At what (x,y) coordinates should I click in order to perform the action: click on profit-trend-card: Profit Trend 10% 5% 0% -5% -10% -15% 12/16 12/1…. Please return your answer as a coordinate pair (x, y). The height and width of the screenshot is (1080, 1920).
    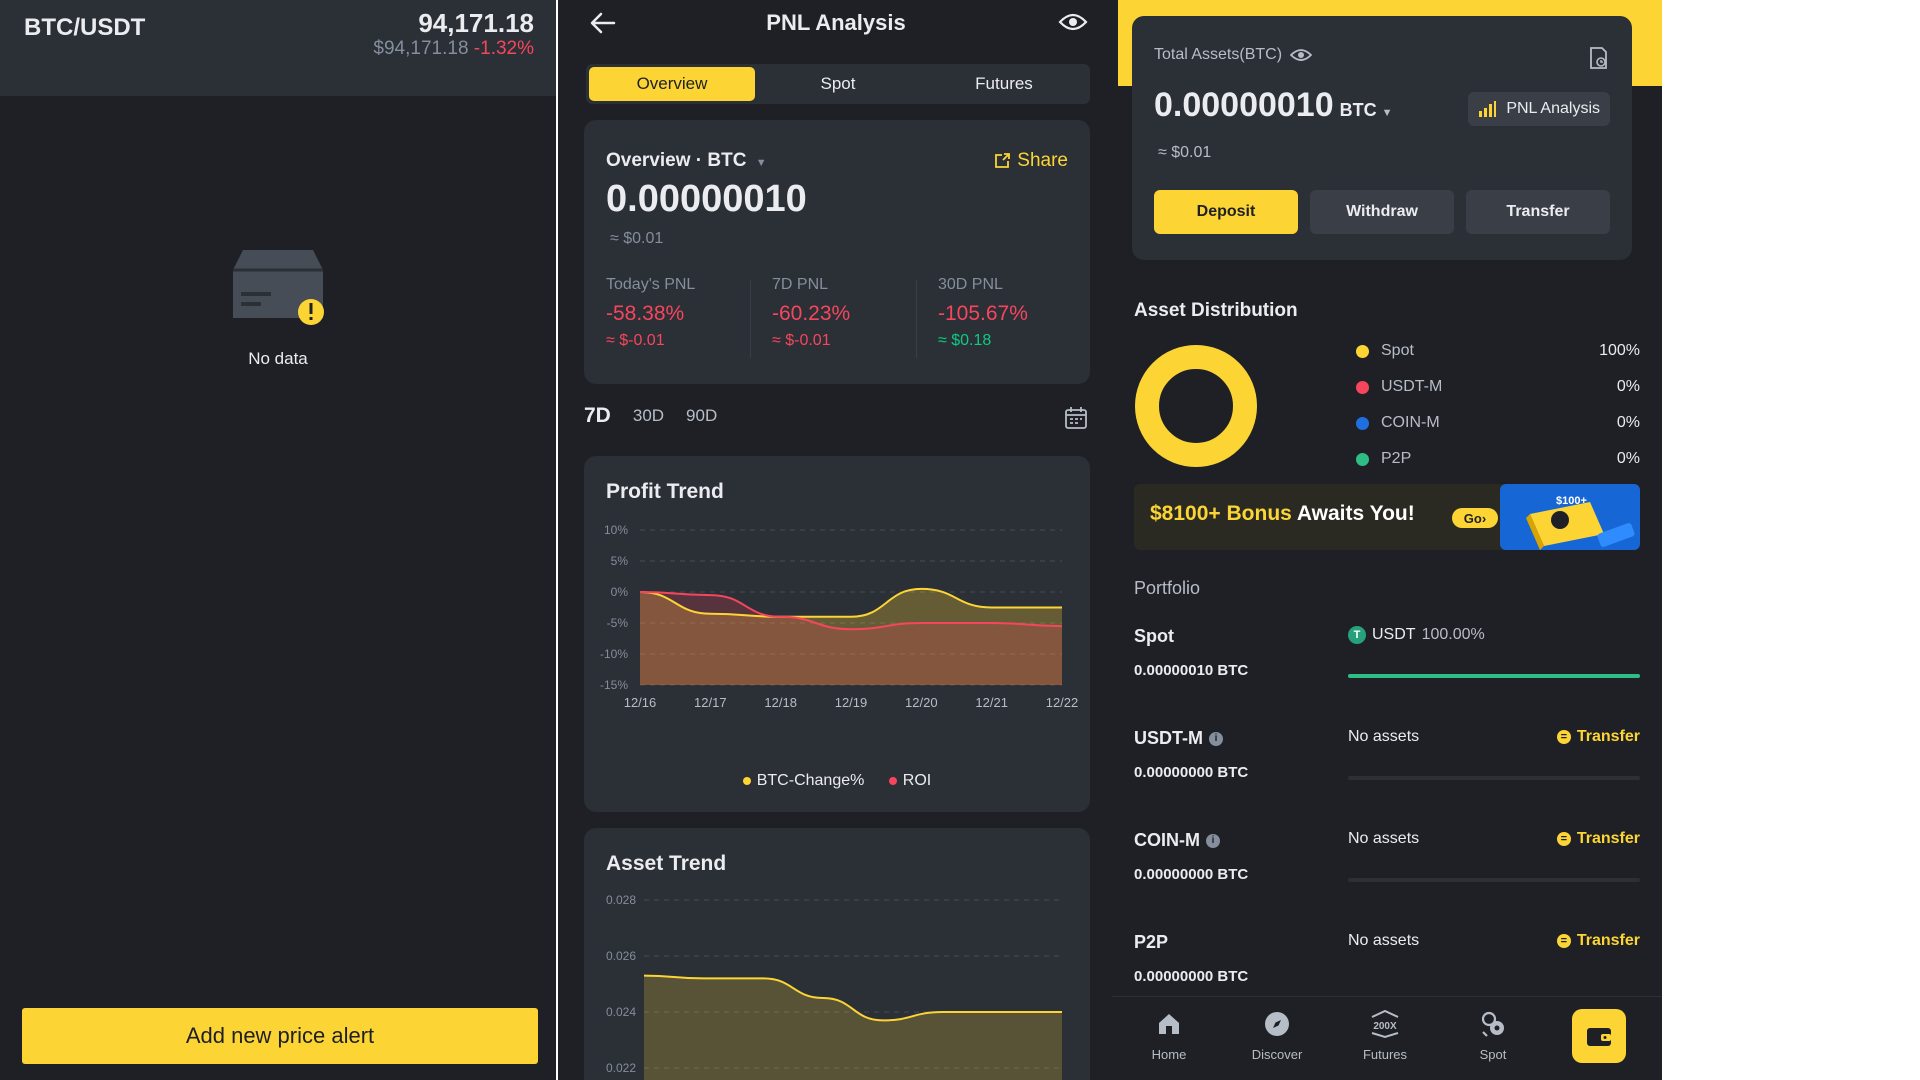
    Looking at the image, I should click on (837, 634).